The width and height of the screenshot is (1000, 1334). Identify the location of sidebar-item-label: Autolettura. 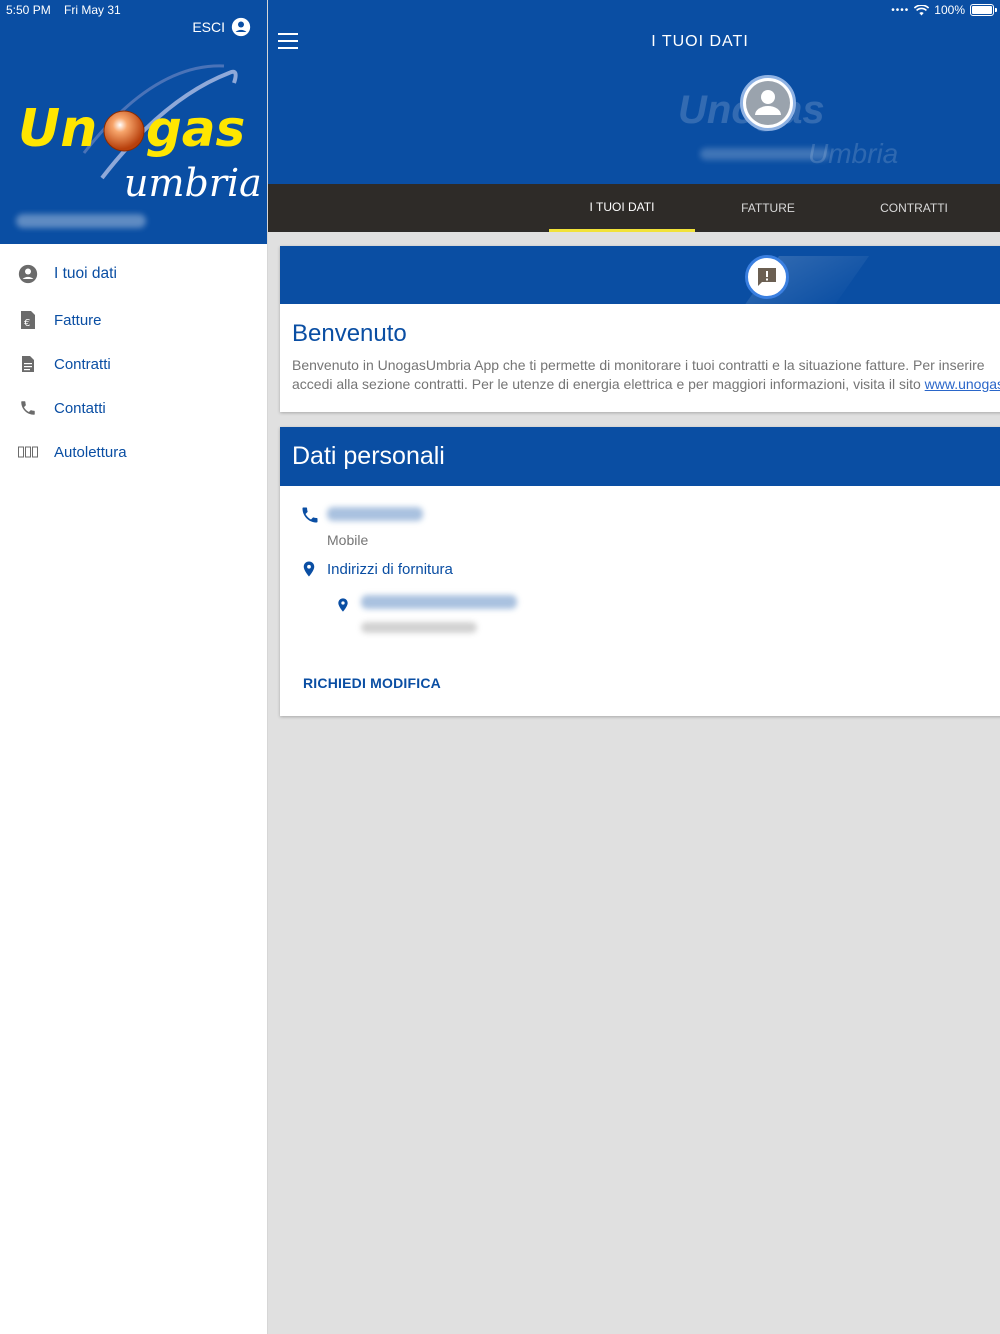
(90, 452).